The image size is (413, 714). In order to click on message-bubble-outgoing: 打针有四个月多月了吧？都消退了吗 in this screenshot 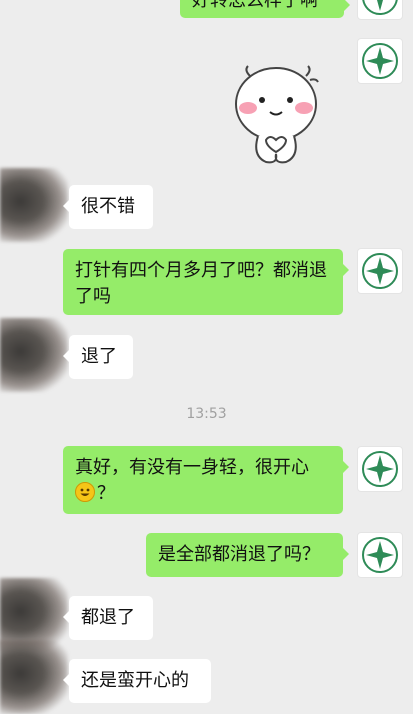, I will do `click(206, 282)`.